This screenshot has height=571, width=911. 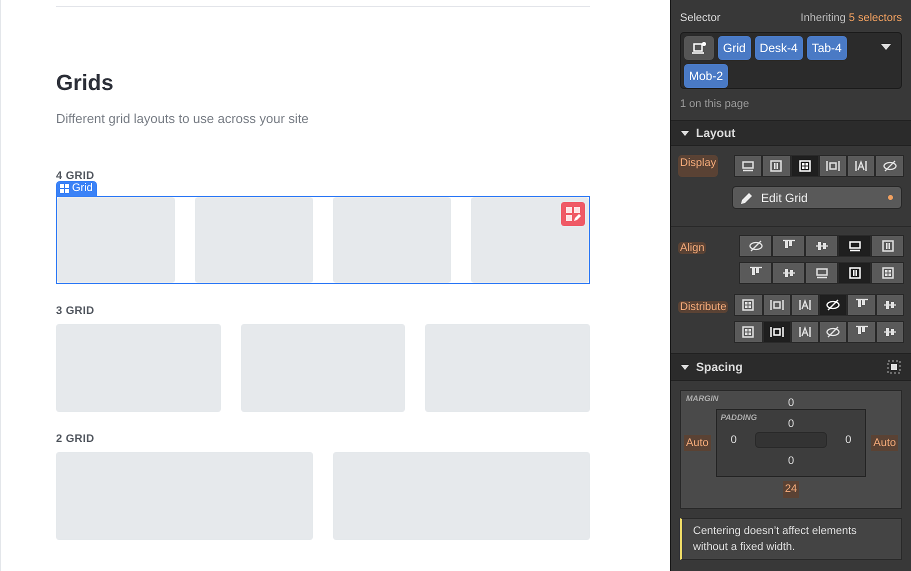 What do you see at coordinates (791, 367) in the screenshot?
I see `section-header: Spacing` at bounding box center [791, 367].